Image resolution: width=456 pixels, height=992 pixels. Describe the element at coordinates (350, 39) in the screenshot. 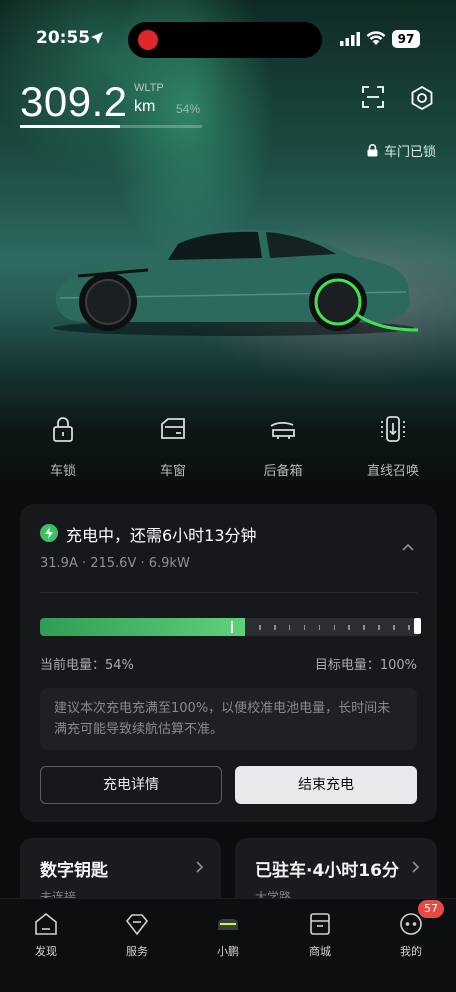

I see `cellular-signal-icon` at that location.